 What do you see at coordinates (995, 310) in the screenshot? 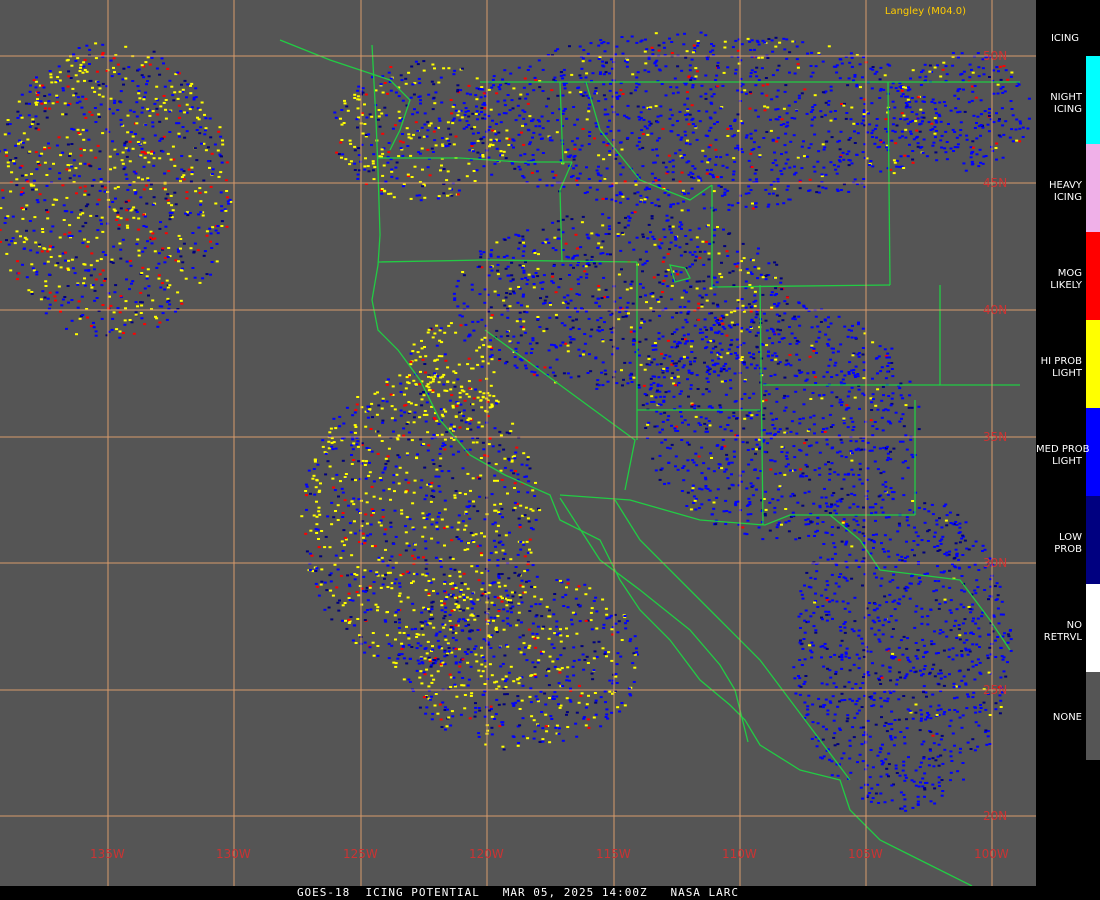
I see `latitude-label: 40N` at bounding box center [995, 310].